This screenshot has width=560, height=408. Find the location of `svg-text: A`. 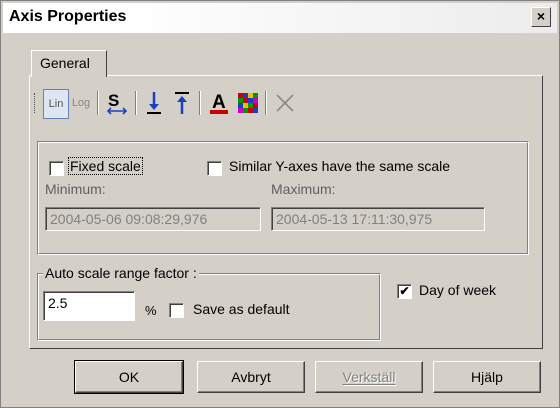

svg-text: A is located at coordinates (219, 102).